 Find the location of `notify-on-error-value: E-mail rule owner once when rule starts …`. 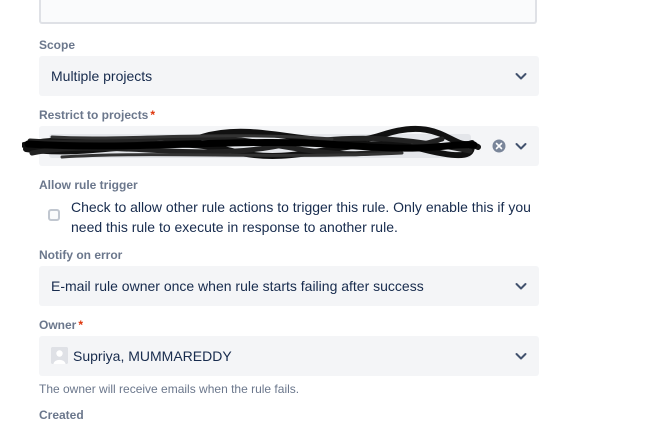

notify-on-error-value: E-mail rule owner once when rule starts … is located at coordinates (237, 286).